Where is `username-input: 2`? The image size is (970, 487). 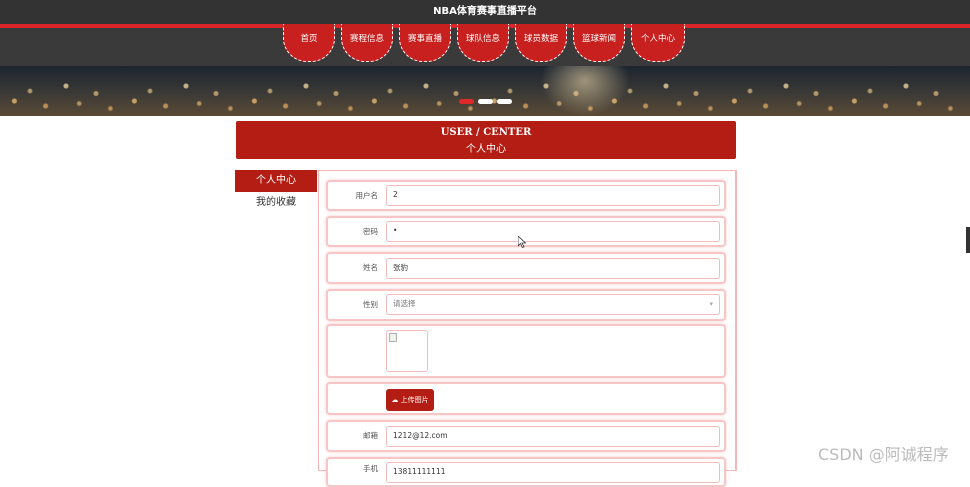 username-input: 2 is located at coordinates (553, 195).